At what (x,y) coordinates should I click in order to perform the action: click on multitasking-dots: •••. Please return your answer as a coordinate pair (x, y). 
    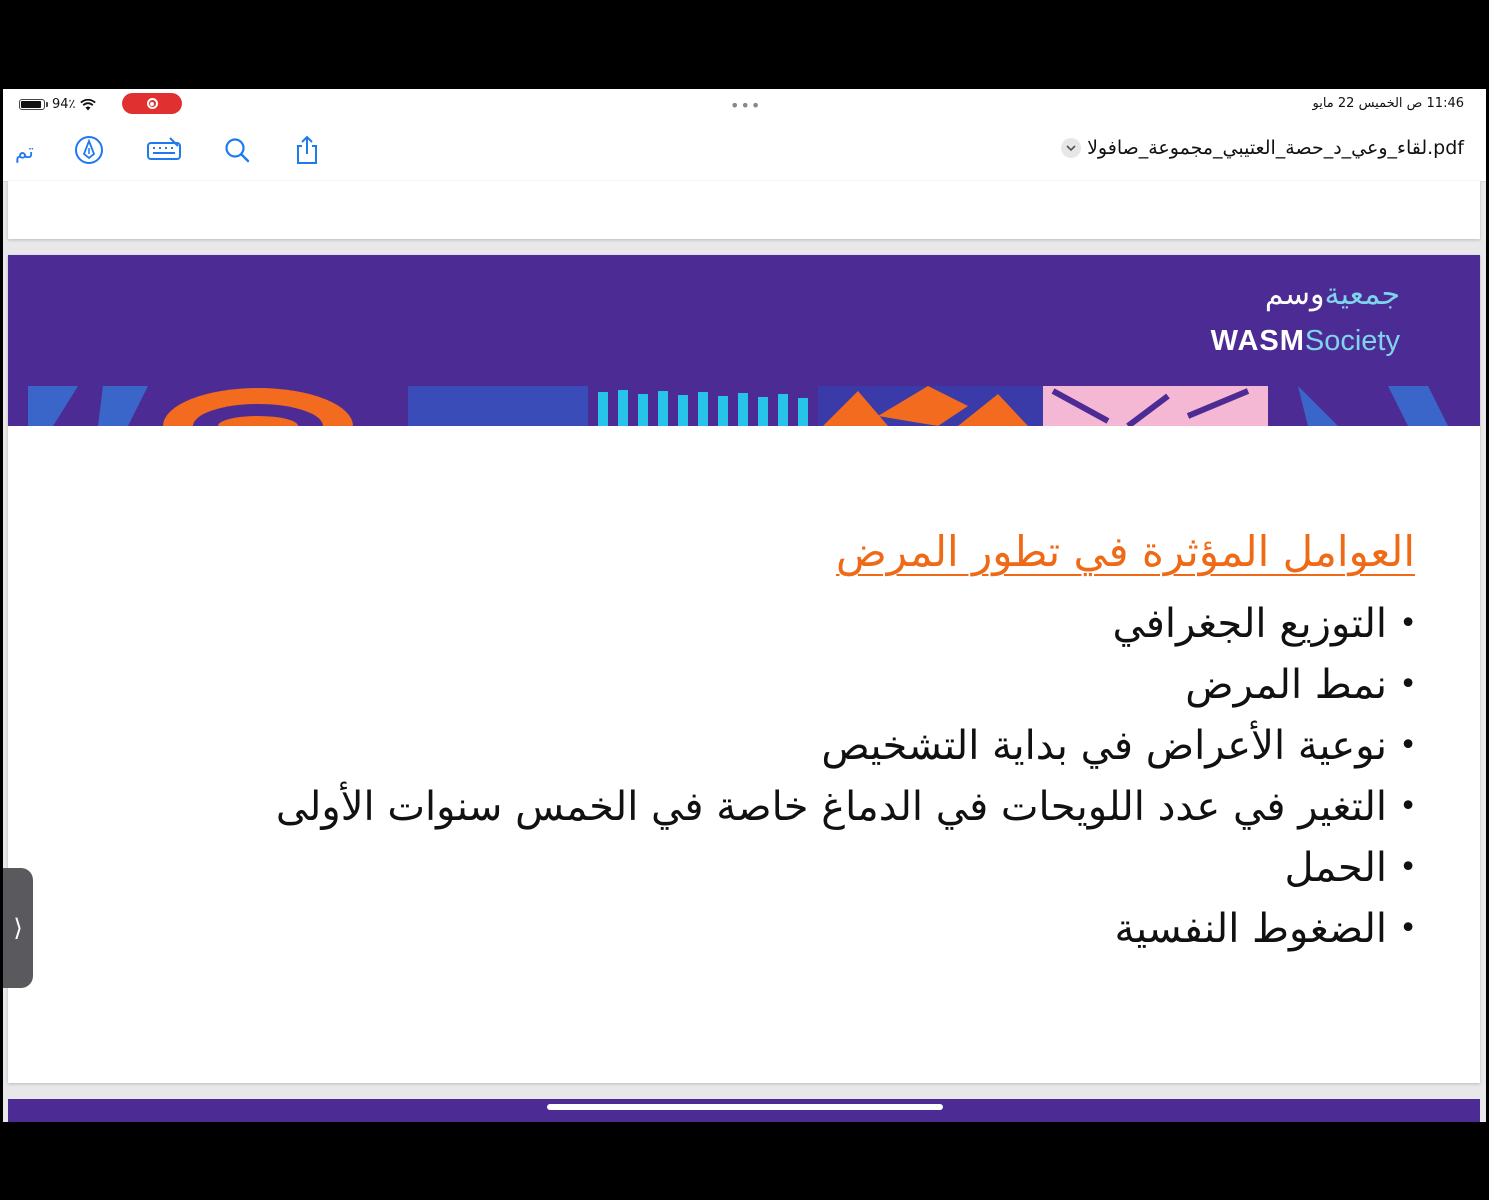
    Looking at the image, I should click on (745, 105).